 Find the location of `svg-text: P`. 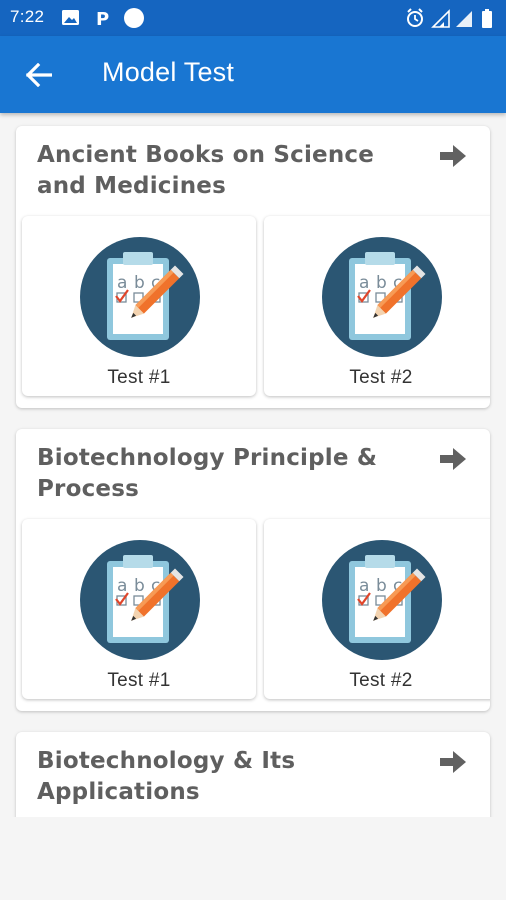

svg-text: P is located at coordinates (102, 18).